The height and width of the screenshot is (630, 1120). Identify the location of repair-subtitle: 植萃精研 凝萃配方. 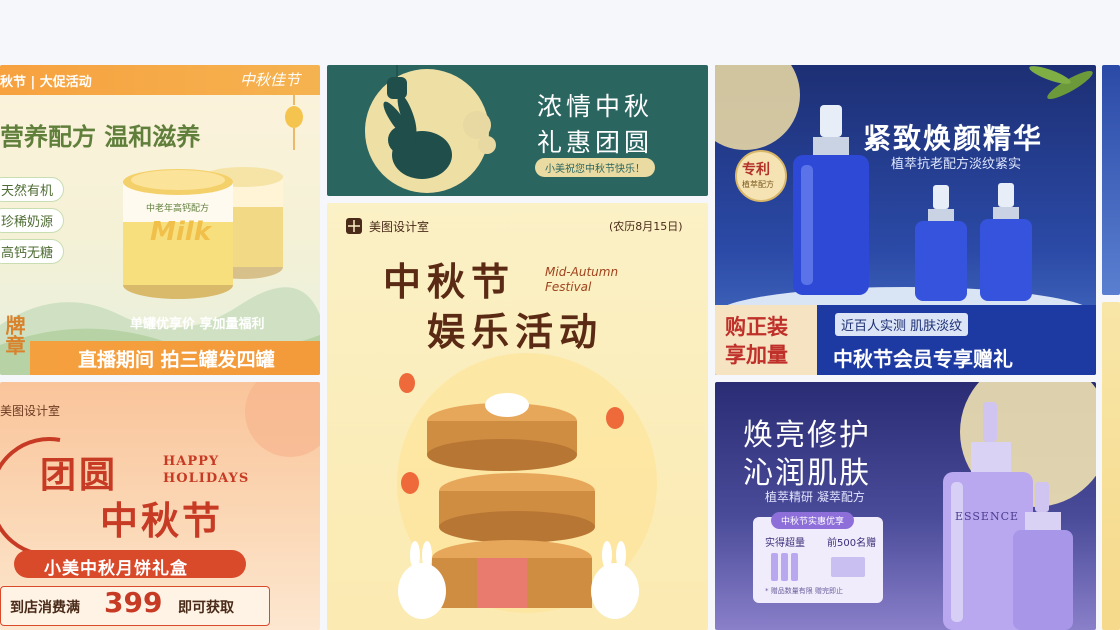
(815, 497).